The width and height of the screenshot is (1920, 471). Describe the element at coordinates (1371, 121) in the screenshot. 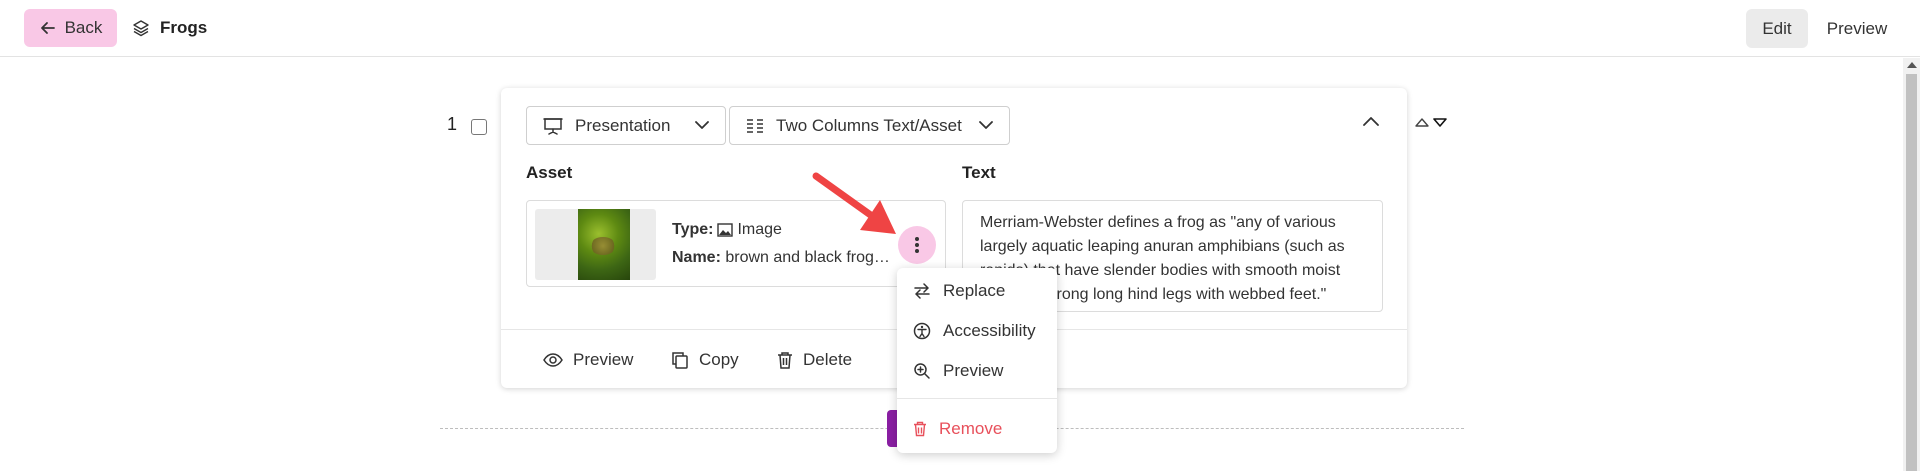

I see `chevron-up-icon` at that location.